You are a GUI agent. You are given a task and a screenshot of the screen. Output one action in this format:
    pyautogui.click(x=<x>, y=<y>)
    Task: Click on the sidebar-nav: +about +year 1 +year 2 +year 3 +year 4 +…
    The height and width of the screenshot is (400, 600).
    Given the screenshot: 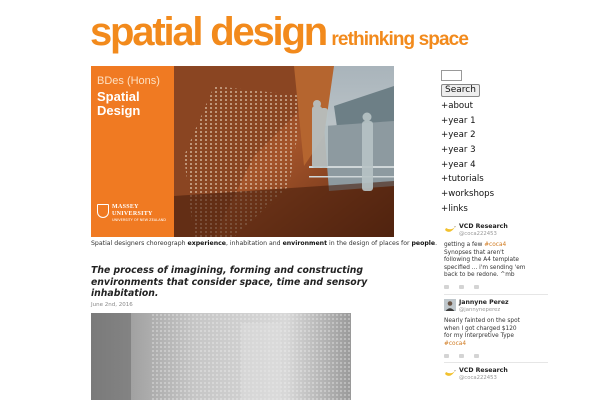 What is the action you would take?
    pyautogui.click(x=467, y=160)
    